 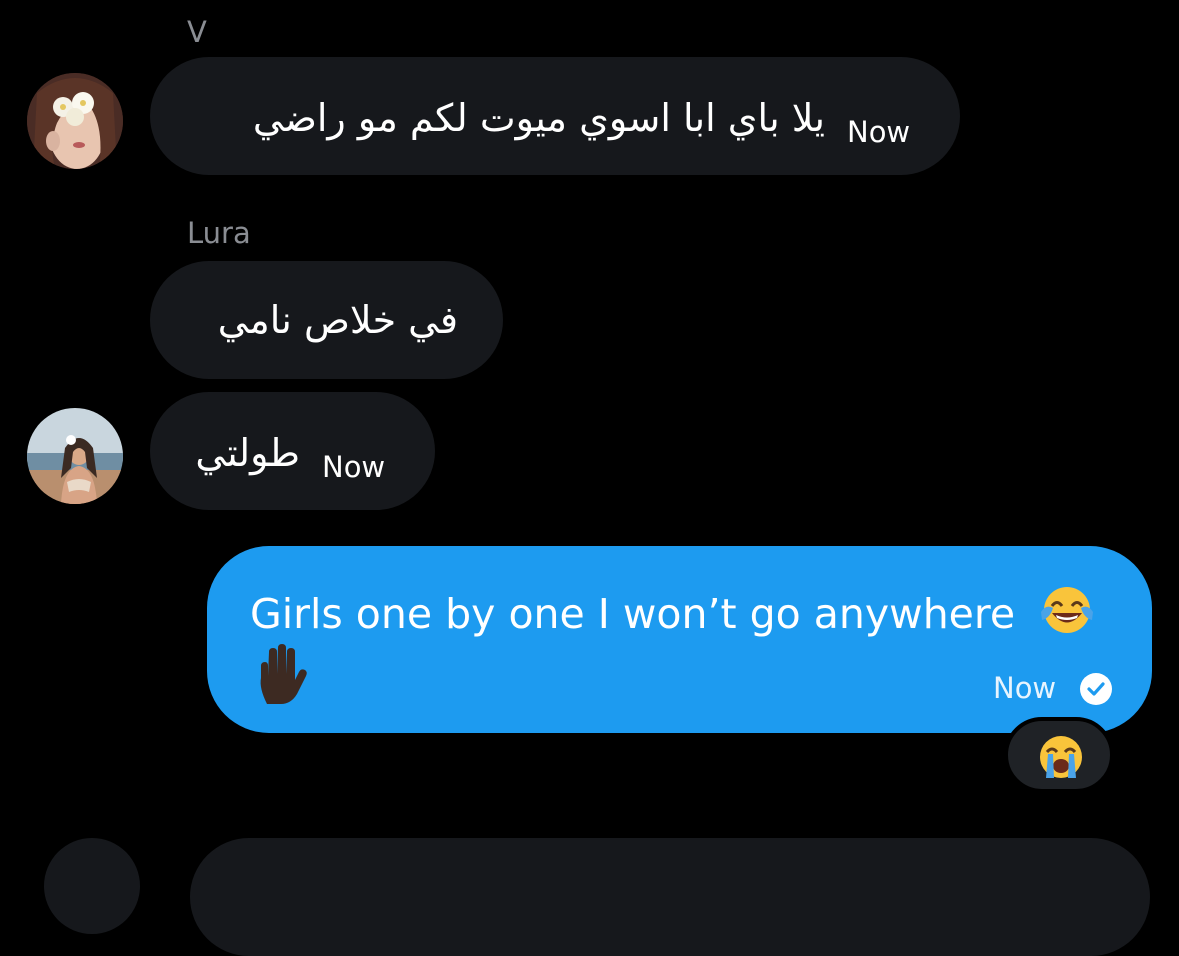 What do you see at coordinates (219, 233) in the screenshot?
I see `sender-name: Lura` at bounding box center [219, 233].